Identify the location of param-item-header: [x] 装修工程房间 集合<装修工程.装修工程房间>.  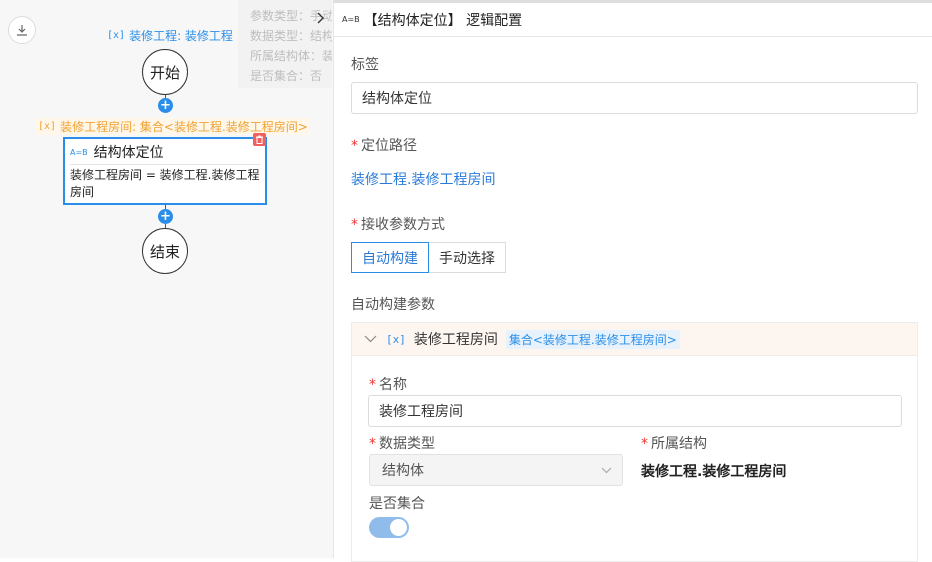
(634, 339).